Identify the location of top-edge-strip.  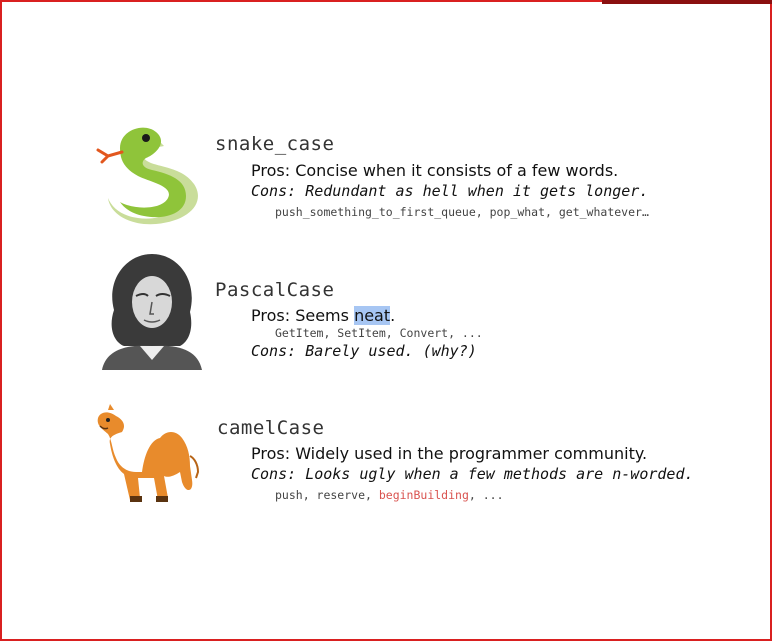
(687, 2).